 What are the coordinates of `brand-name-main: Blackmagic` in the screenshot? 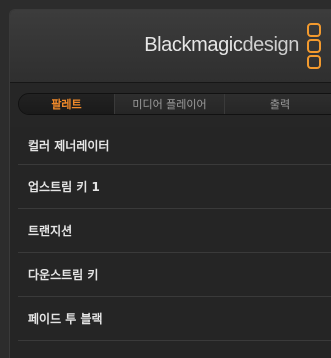 It's located at (193, 45).